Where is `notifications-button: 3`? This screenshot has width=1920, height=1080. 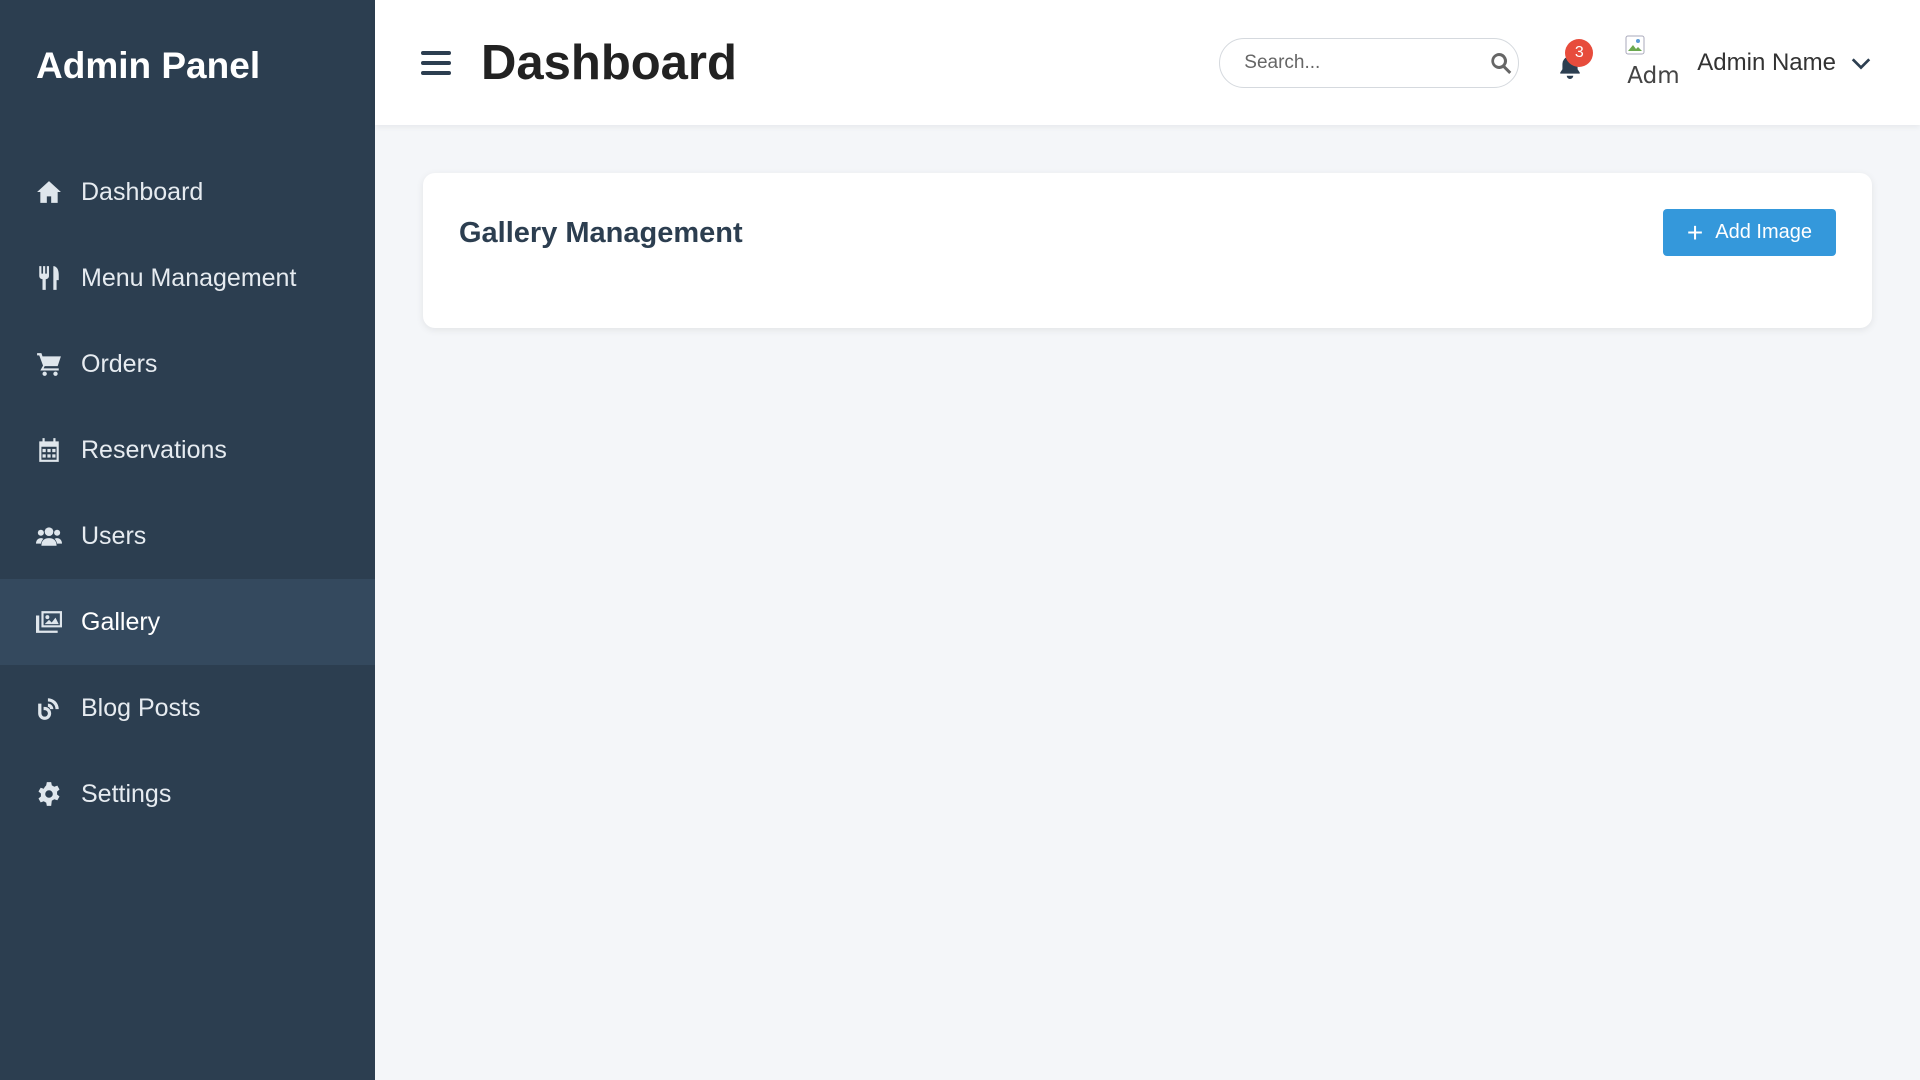
notifications-button: 3 is located at coordinates (1574, 60).